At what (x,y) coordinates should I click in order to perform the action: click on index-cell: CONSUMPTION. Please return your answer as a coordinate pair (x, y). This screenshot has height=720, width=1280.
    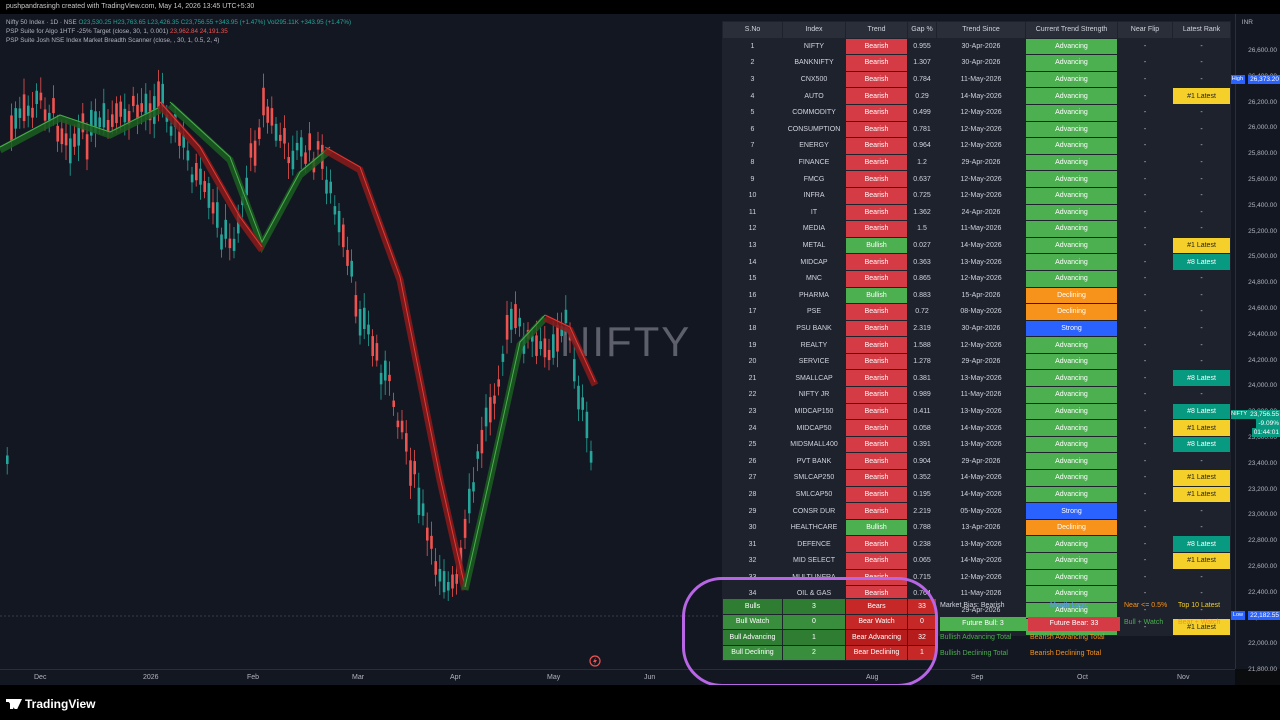
    Looking at the image, I should click on (814, 129).